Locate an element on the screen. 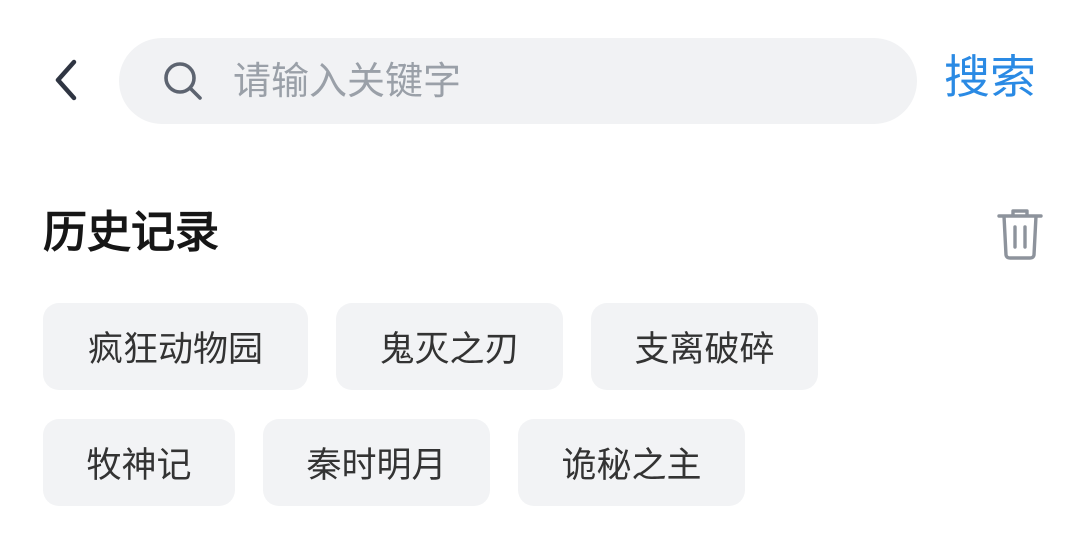 The height and width of the screenshot is (540, 1086). clear-history-button is located at coordinates (1020, 234).